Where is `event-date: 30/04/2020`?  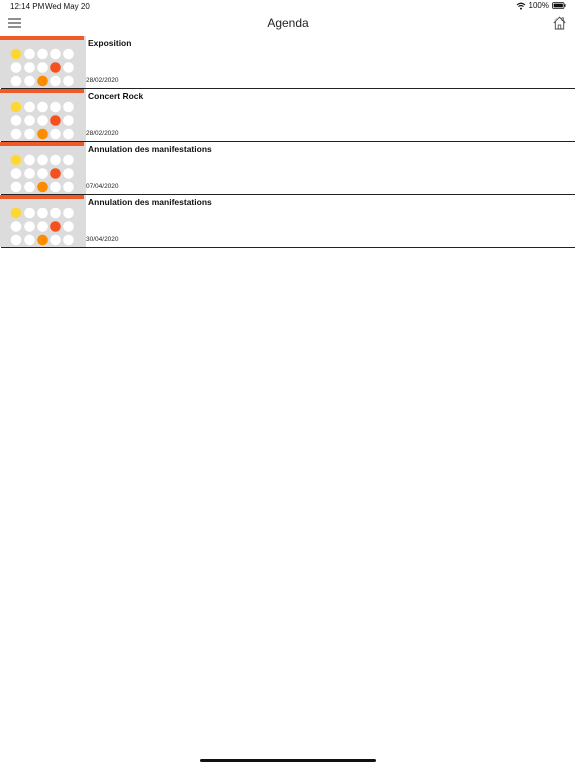 event-date: 30/04/2020 is located at coordinates (102, 239).